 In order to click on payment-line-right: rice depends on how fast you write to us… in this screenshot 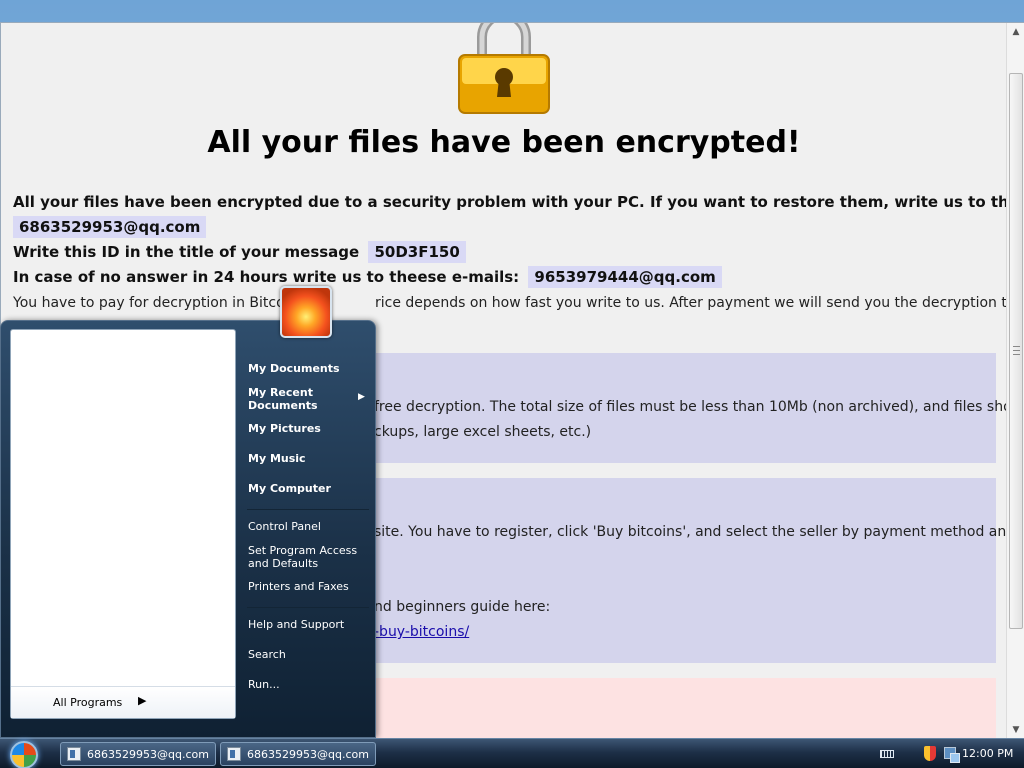, I will do `click(691, 303)`.